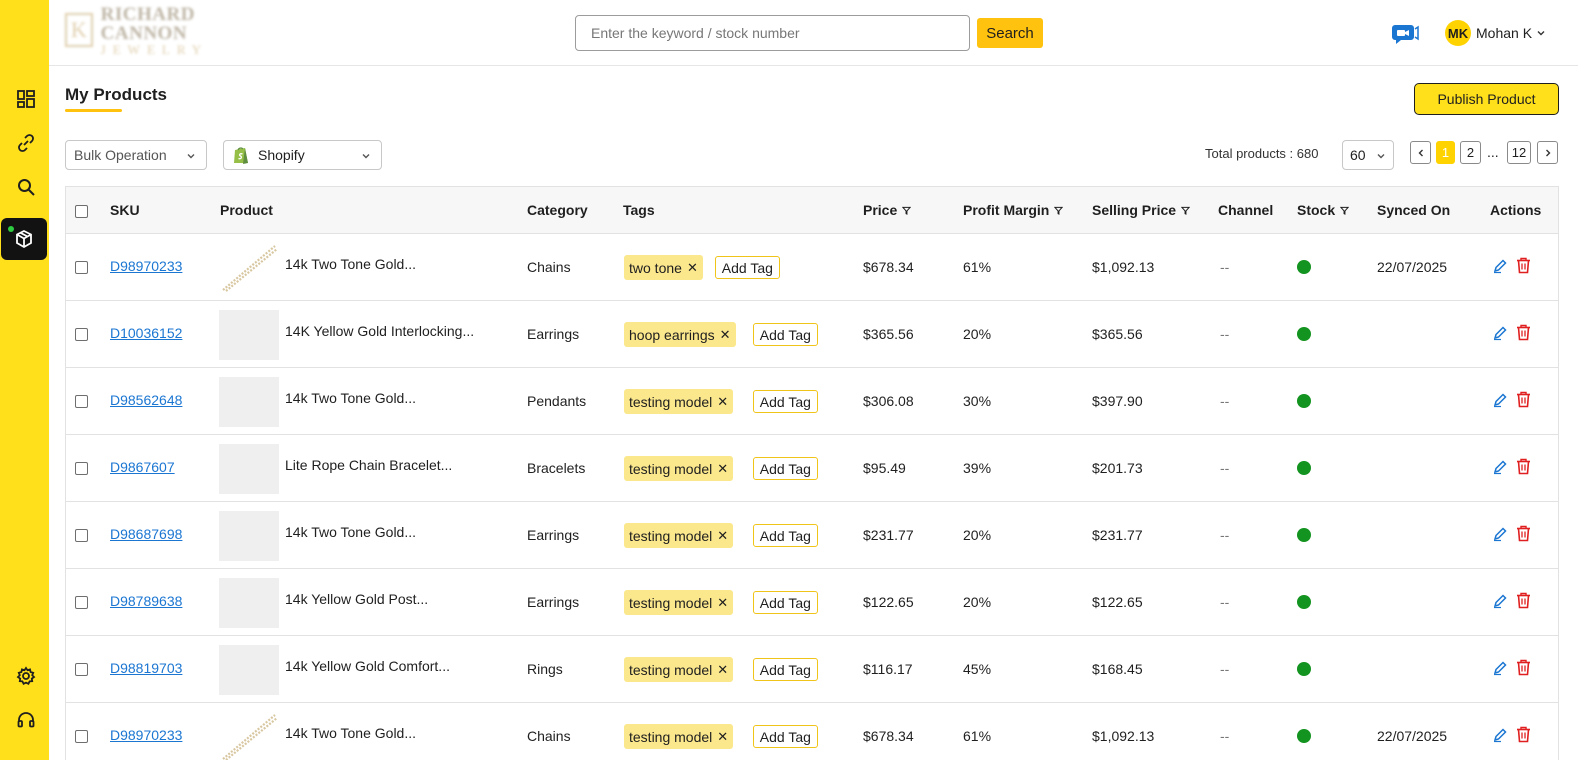  What do you see at coordinates (146, 333) in the screenshot?
I see `sku-link: D10036152` at bounding box center [146, 333].